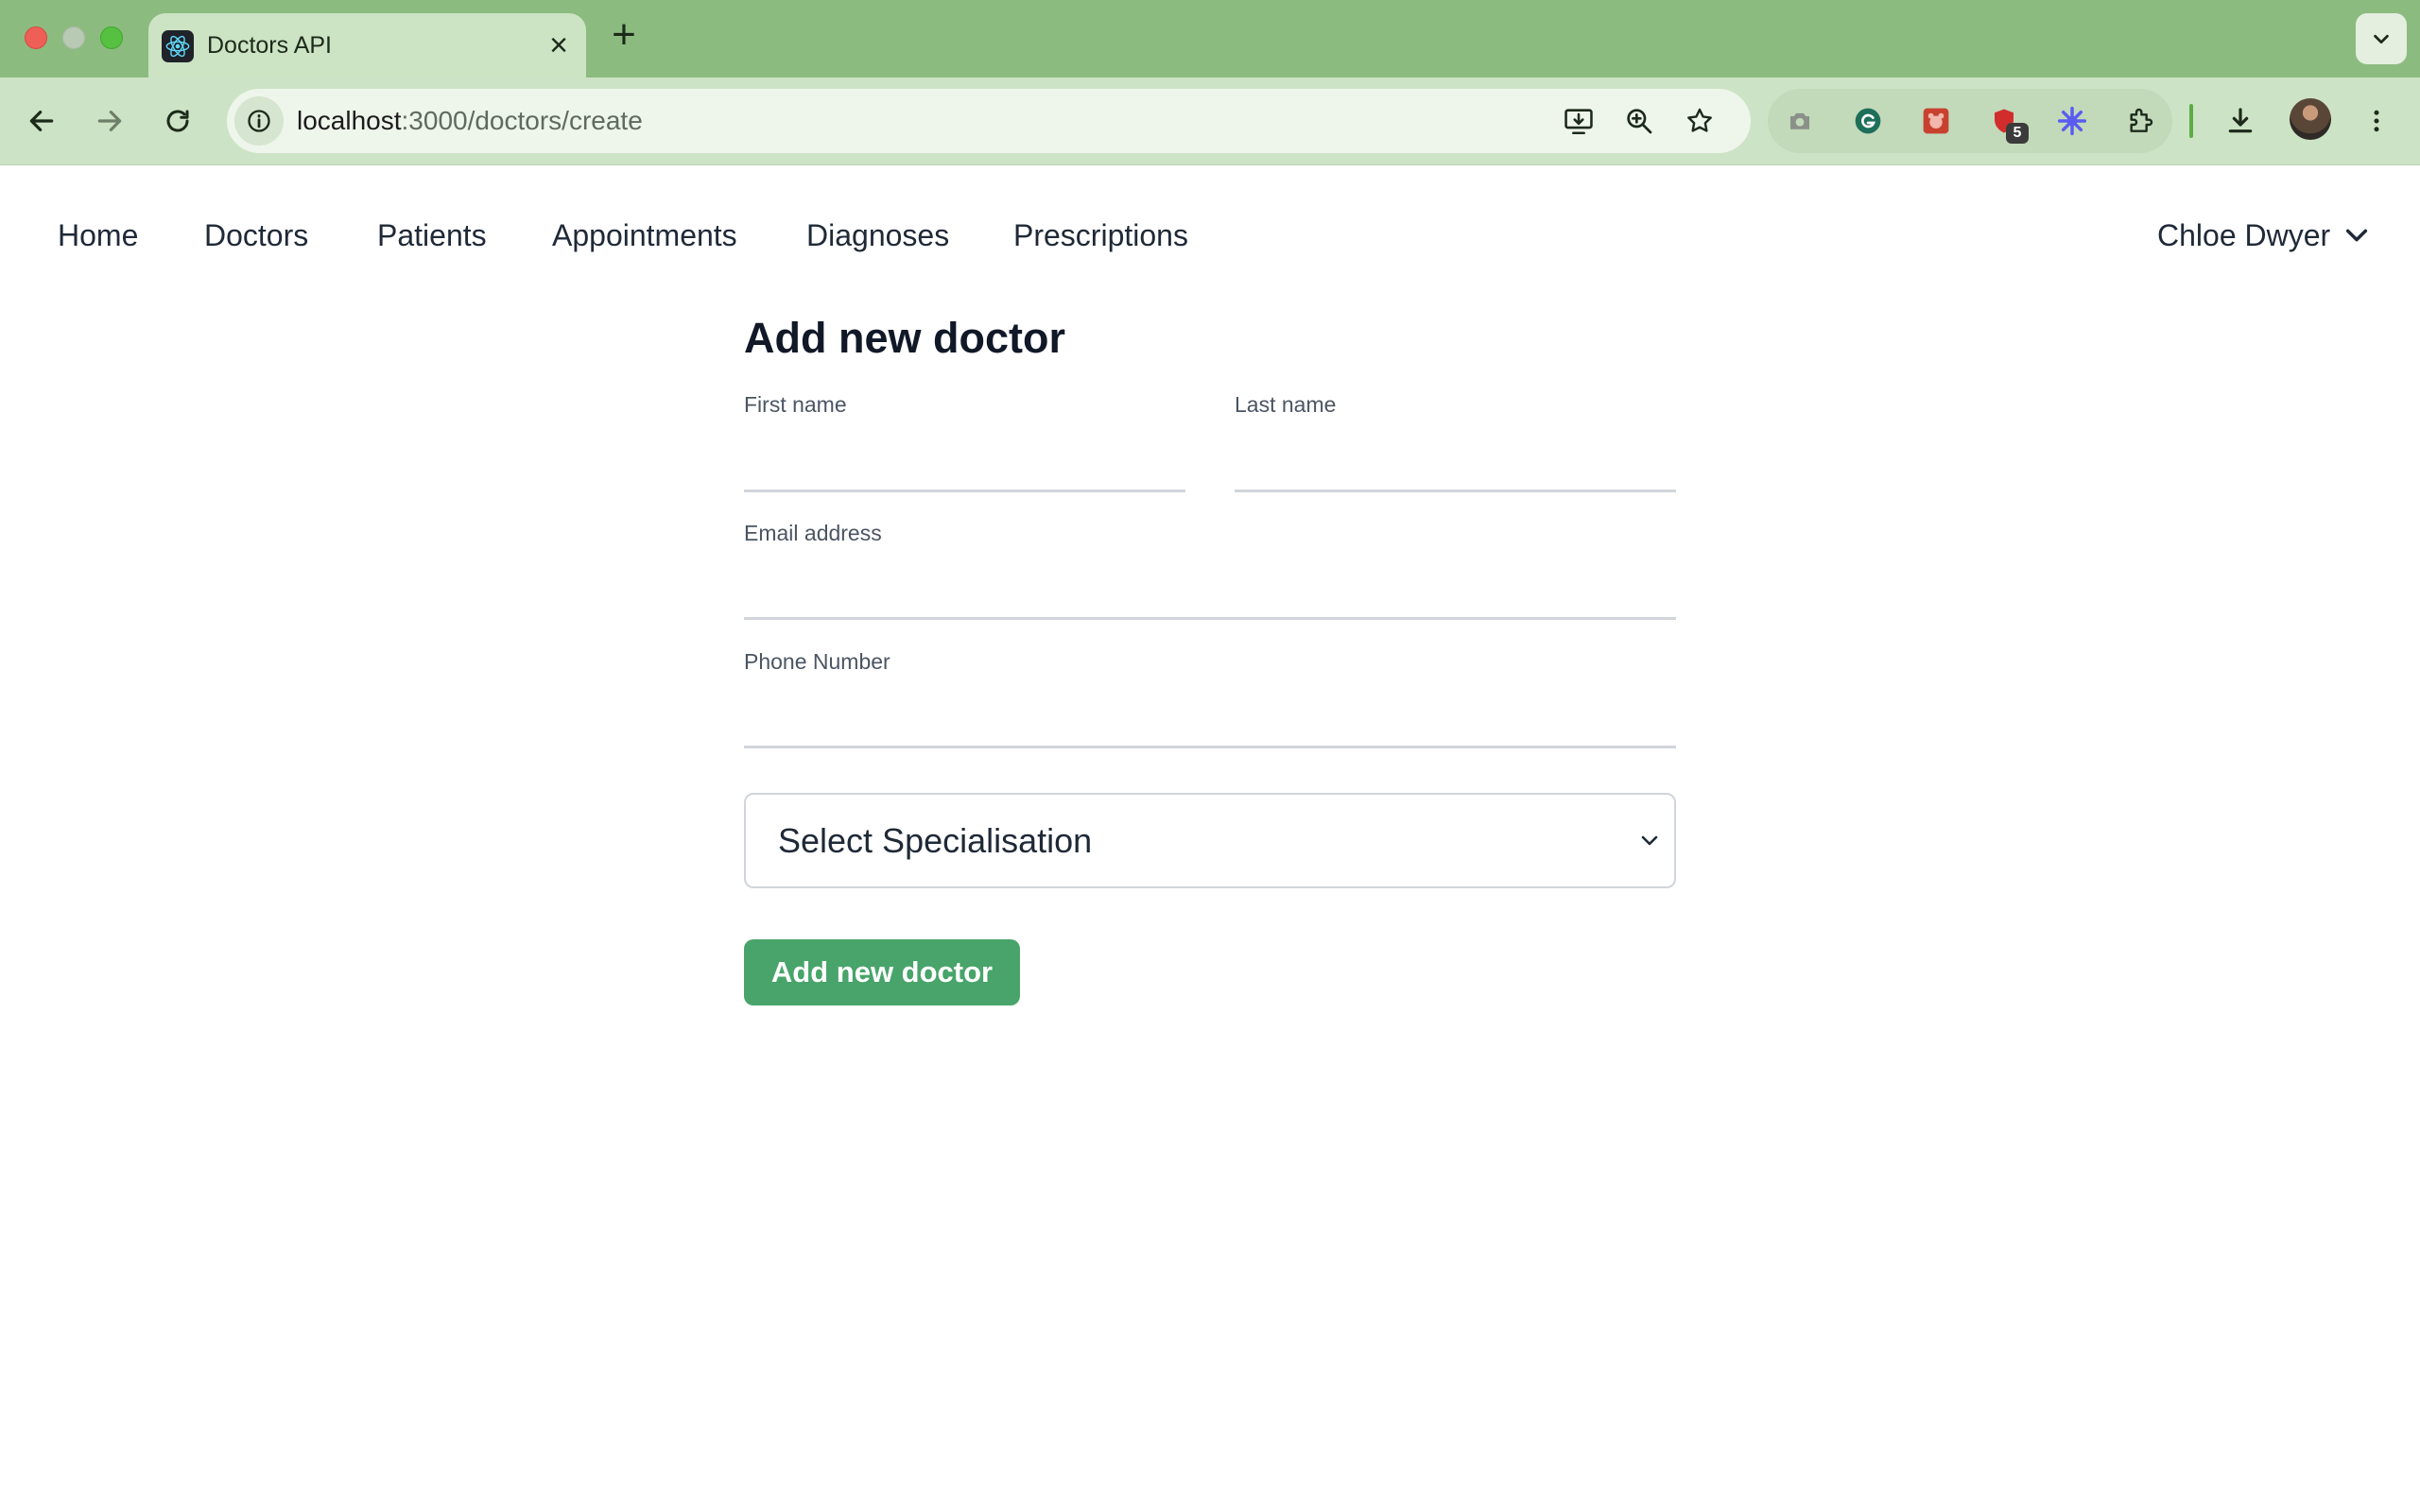  What do you see at coordinates (817, 661) in the screenshot?
I see `phone-label: Phone Number` at bounding box center [817, 661].